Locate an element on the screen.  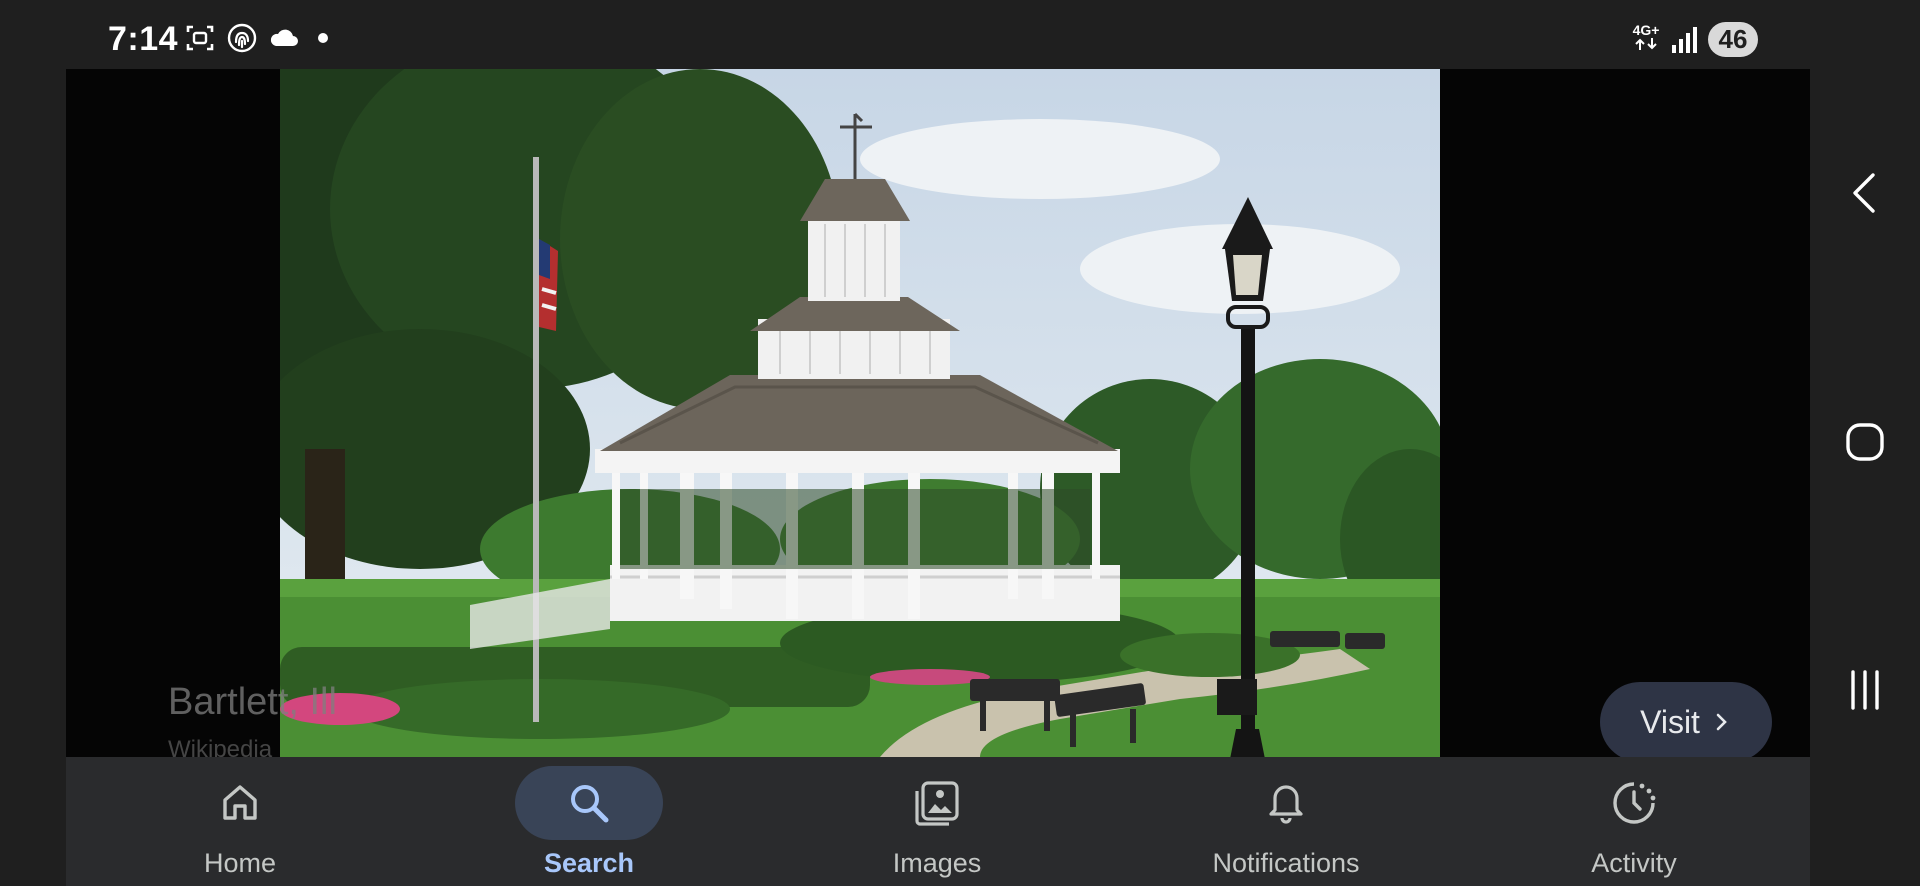
notification-dot-icon is located at coordinates (323, 38).